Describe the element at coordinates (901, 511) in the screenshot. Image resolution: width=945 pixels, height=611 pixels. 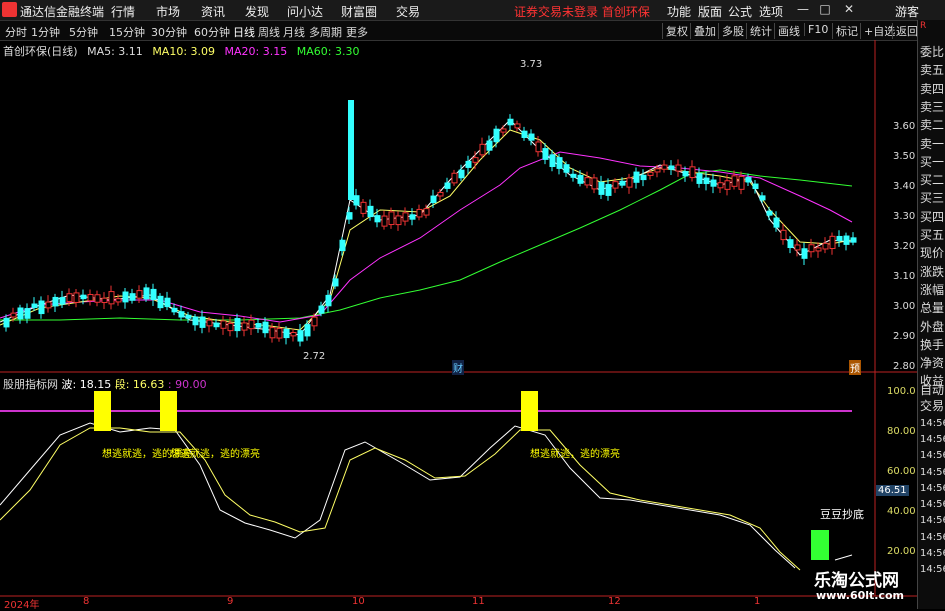
I see `indicator-tick: 40.00` at that location.